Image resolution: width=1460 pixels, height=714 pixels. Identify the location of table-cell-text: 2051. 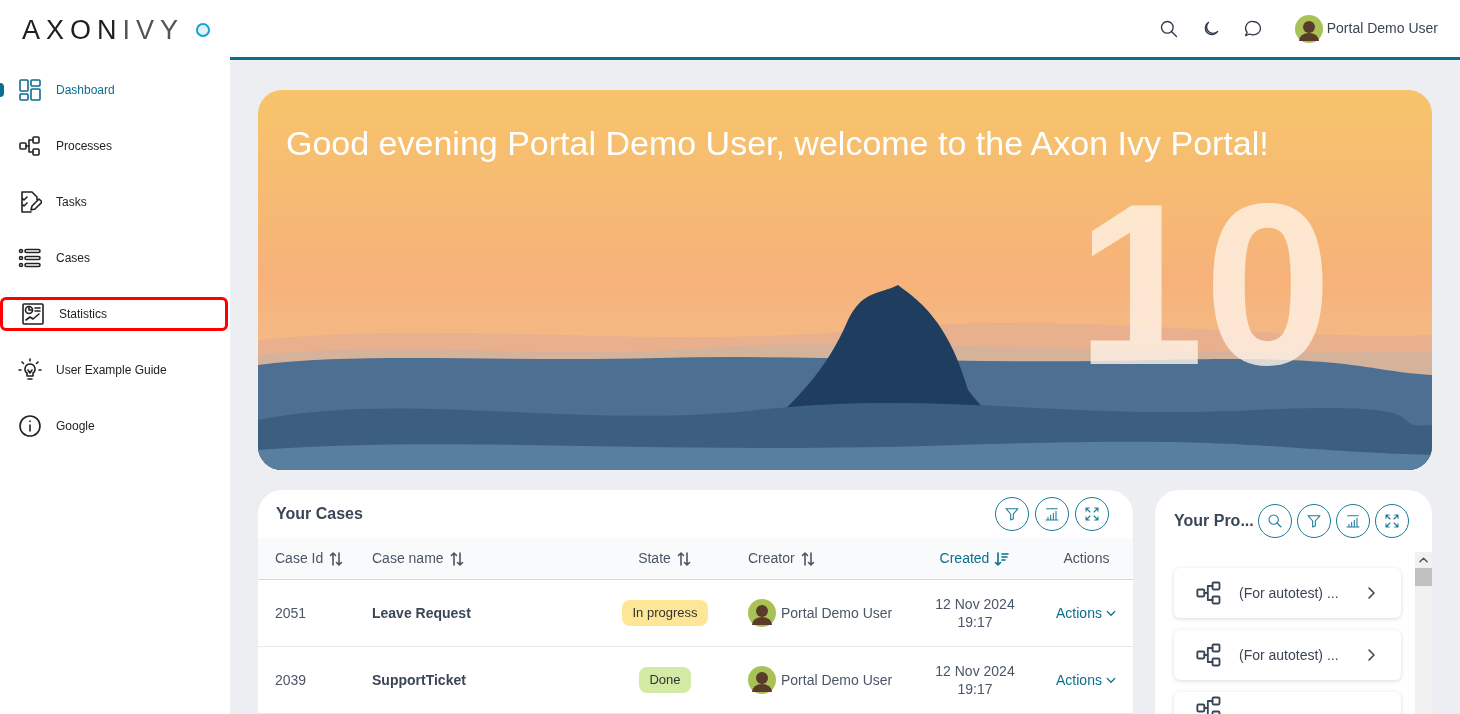
(291, 613).